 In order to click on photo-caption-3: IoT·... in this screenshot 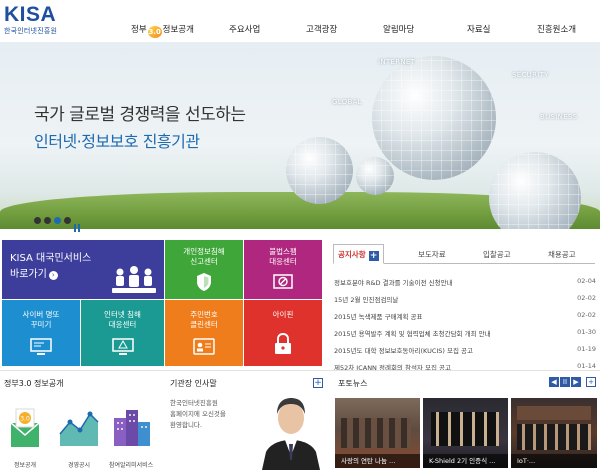, I will do `click(554, 461)`.